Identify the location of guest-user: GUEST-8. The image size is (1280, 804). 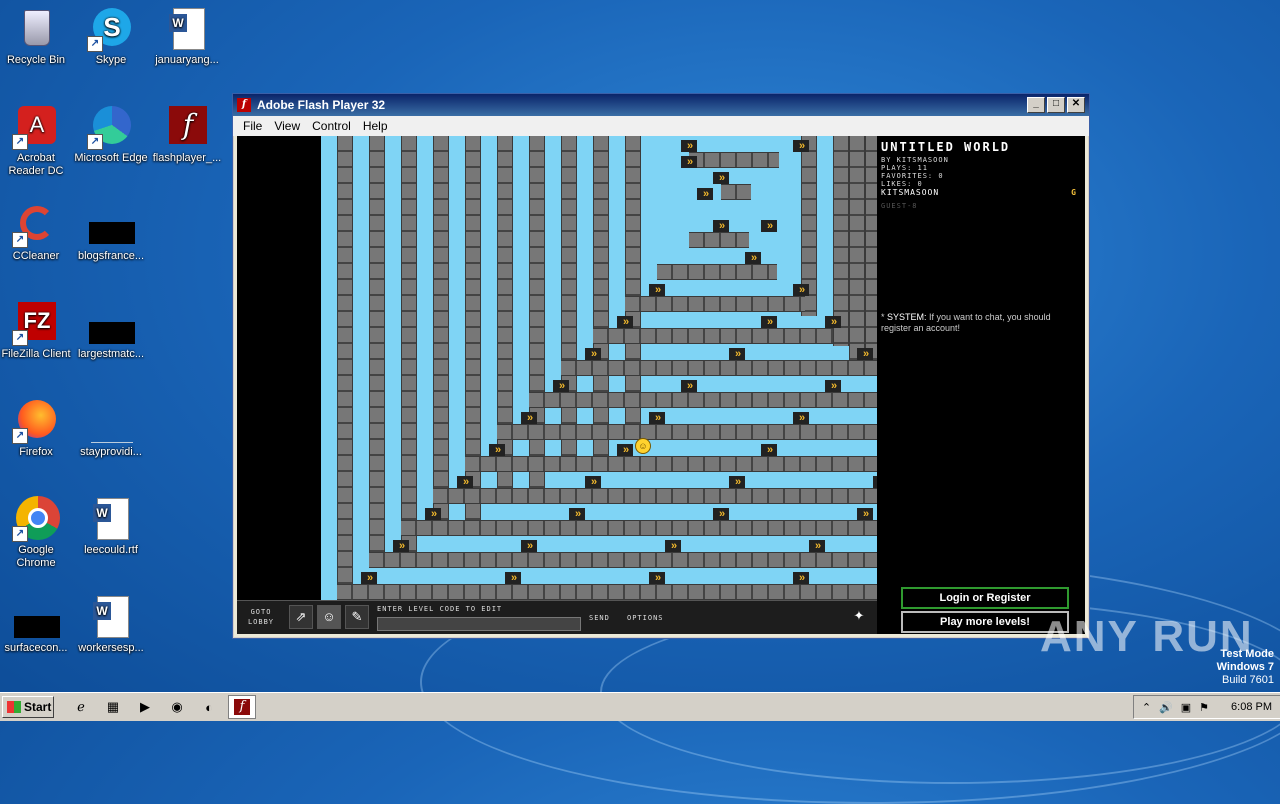
(899, 206).